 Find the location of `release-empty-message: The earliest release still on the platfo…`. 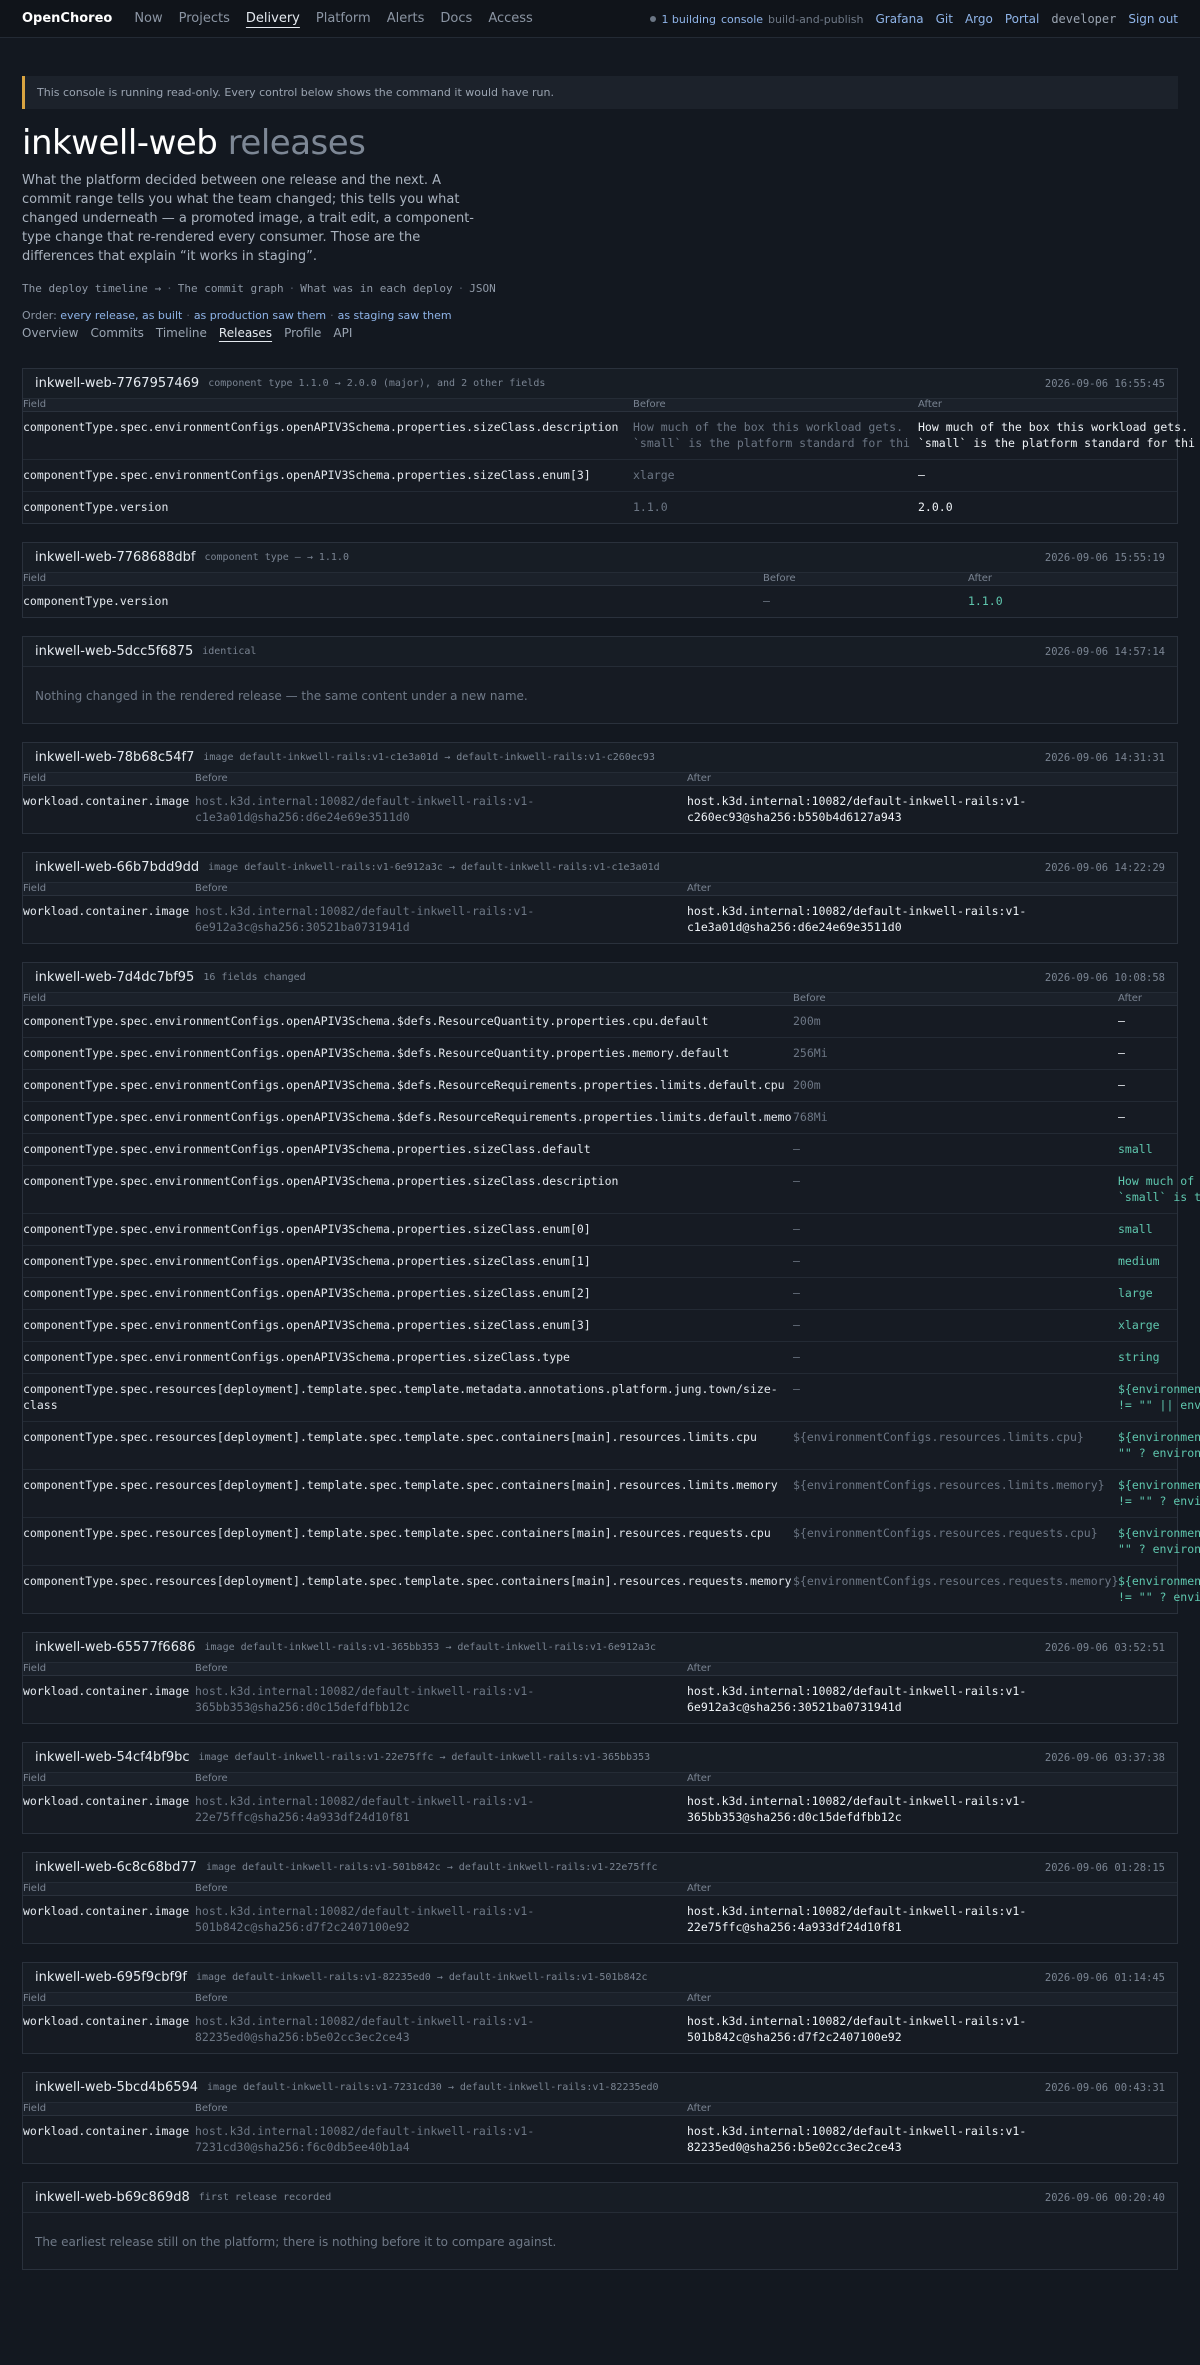

release-empty-message: The earliest release still on the platfo… is located at coordinates (296, 2242).